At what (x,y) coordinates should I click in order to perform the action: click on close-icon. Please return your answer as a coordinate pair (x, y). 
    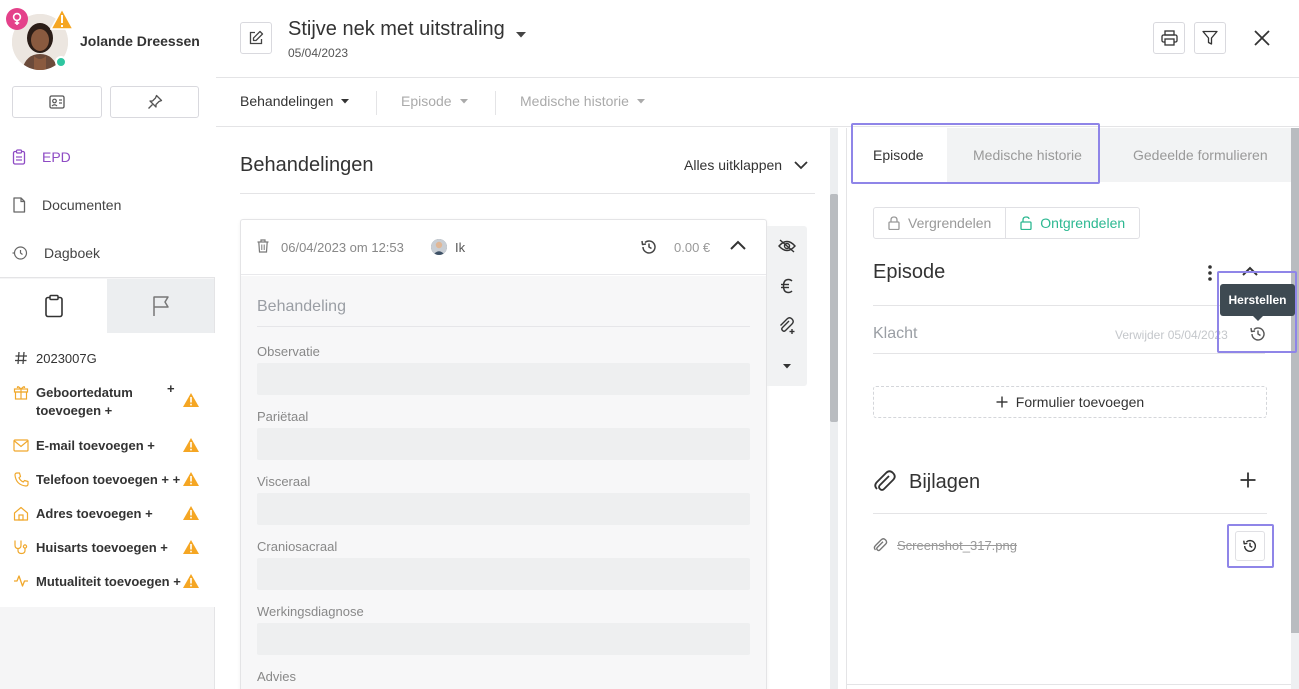
    Looking at the image, I should click on (1262, 38).